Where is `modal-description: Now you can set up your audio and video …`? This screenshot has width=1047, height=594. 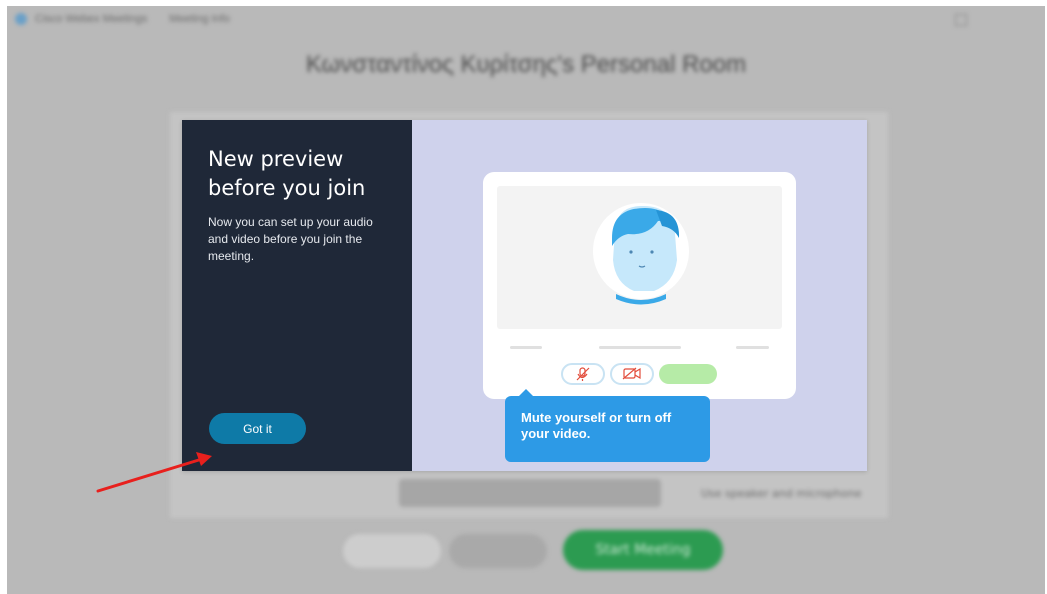 modal-description: Now you can set up your audio and video … is located at coordinates (290, 239).